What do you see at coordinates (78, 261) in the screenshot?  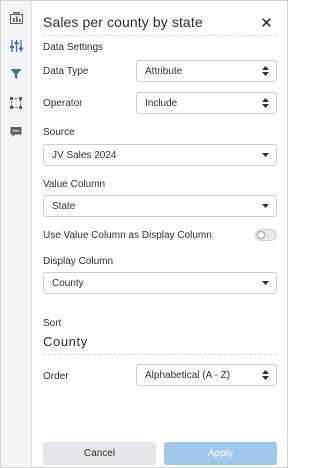 I see `display-column-label: Display Column` at bounding box center [78, 261].